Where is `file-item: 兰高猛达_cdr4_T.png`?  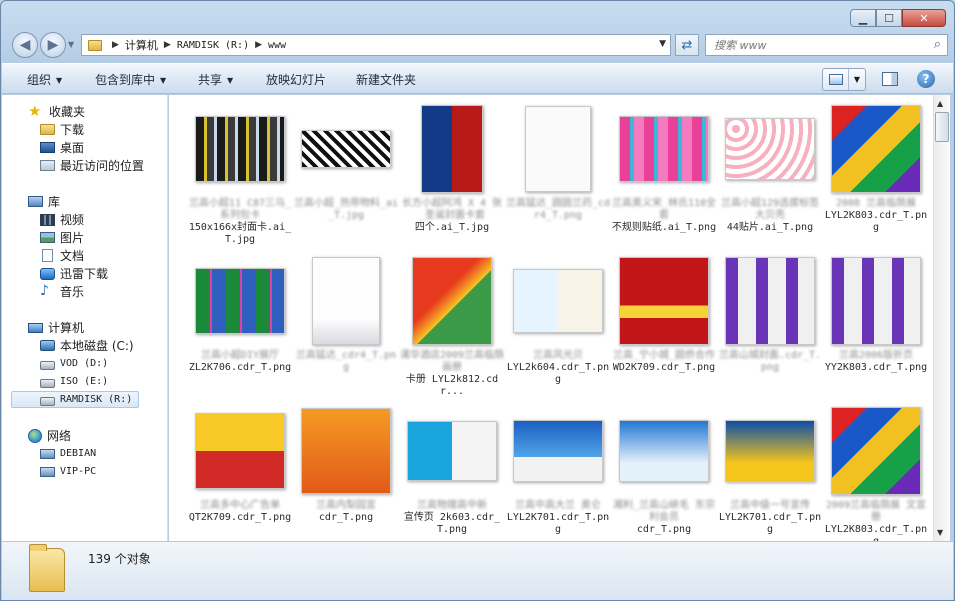 file-item: 兰高猛达_cdr4_T.png is located at coordinates (346, 313).